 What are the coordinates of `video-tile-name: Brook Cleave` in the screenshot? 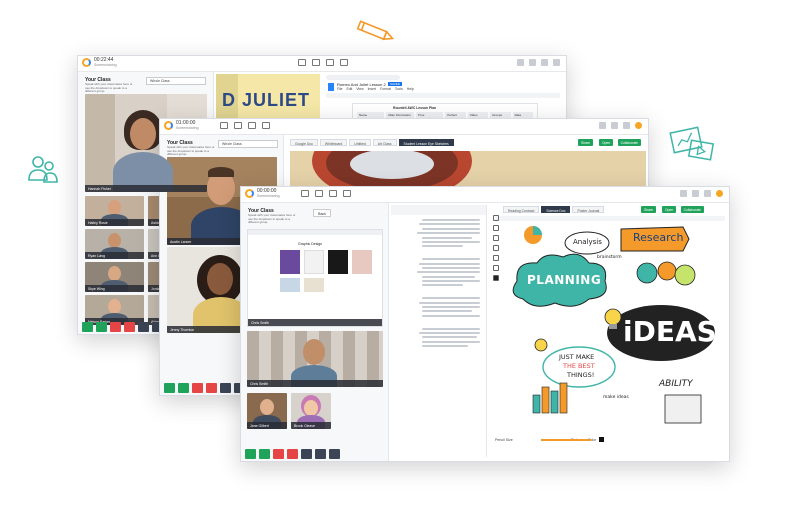 It's located at (311, 425).